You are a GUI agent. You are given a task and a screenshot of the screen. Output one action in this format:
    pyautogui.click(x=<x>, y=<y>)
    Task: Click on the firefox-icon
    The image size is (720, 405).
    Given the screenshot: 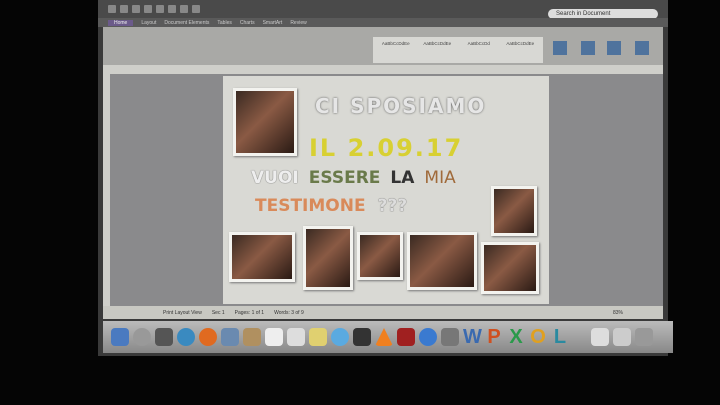 What is the action you would take?
    pyautogui.click(x=208, y=337)
    